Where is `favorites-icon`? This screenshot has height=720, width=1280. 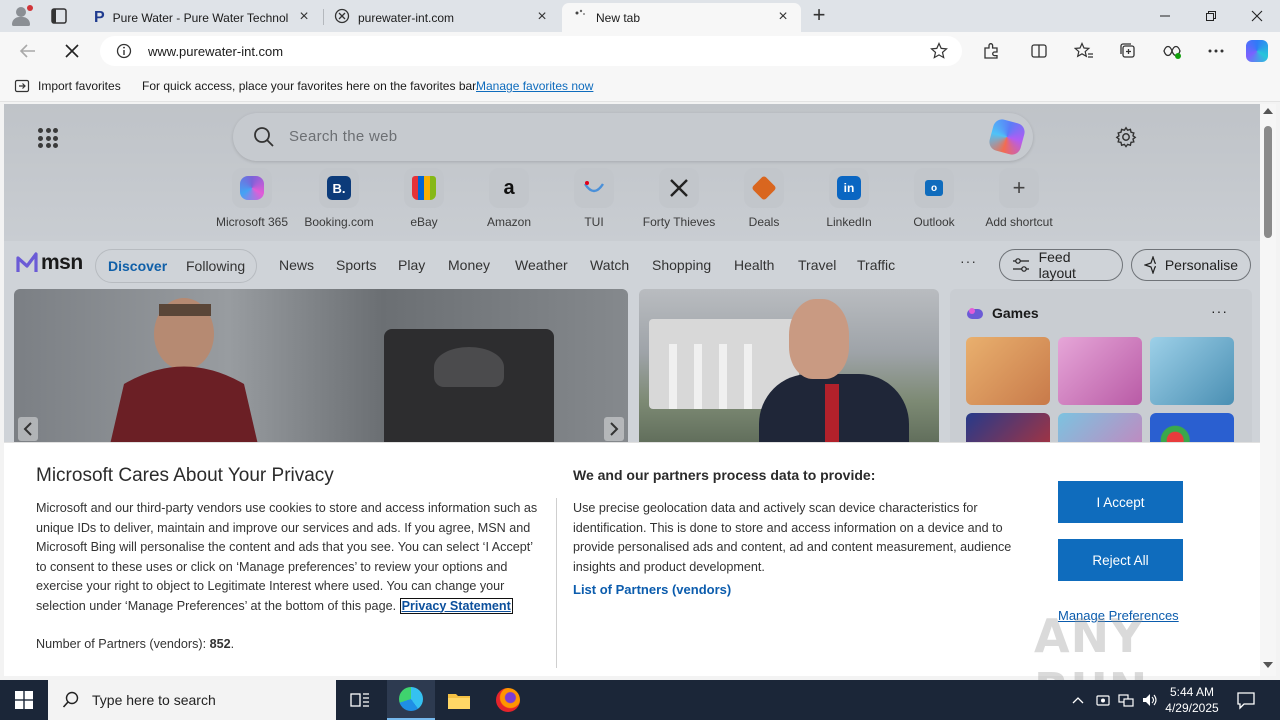 favorites-icon is located at coordinates (1084, 51).